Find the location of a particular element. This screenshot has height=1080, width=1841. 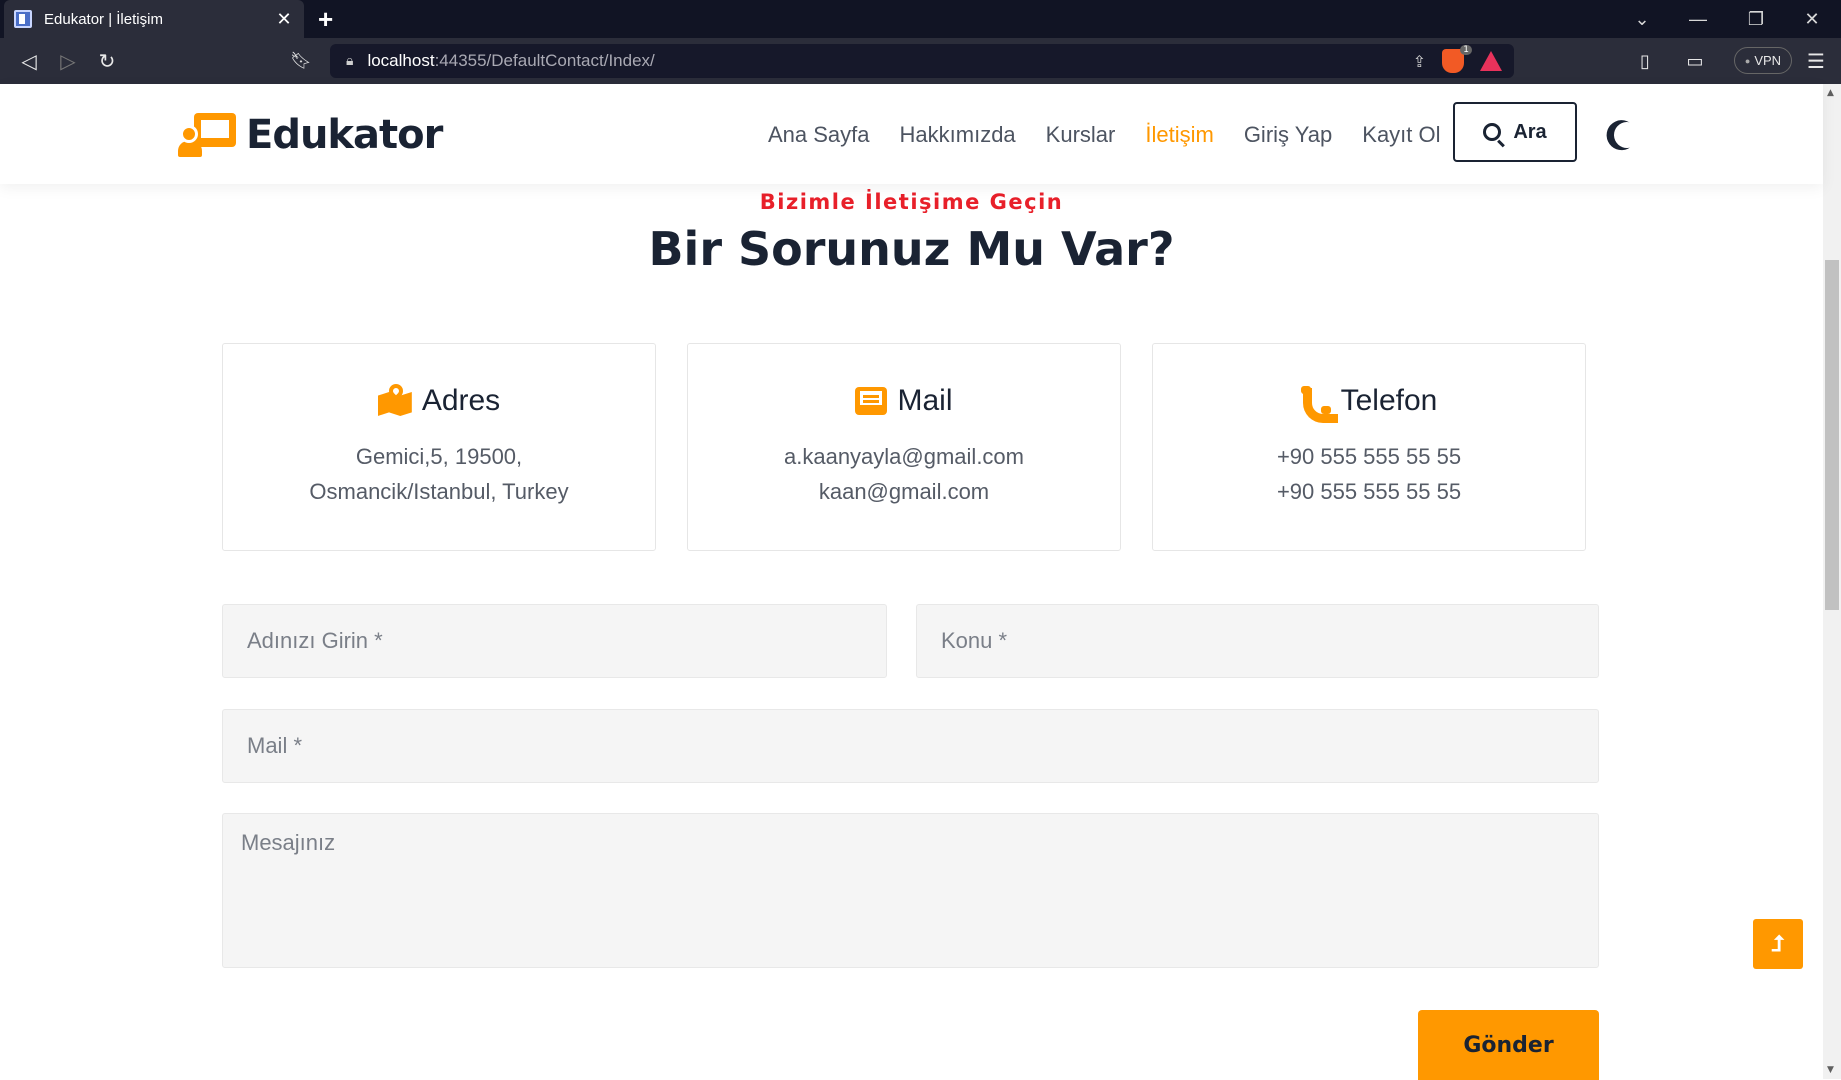

card-title: Adres is located at coordinates (461, 400).